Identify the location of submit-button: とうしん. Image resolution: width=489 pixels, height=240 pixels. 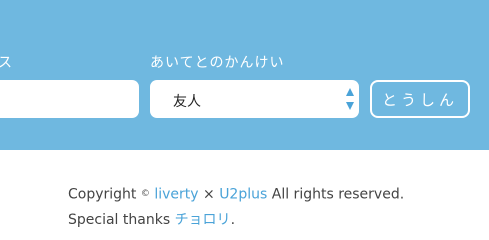
(420, 99).